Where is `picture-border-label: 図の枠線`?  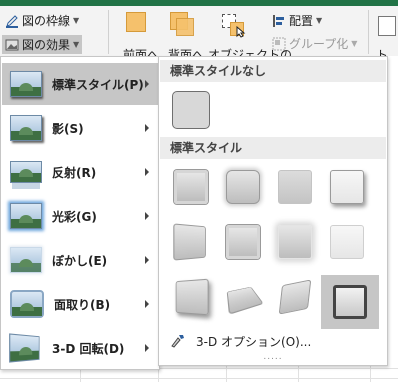
picture-border-label: 図の枠線 is located at coordinates (46, 21).